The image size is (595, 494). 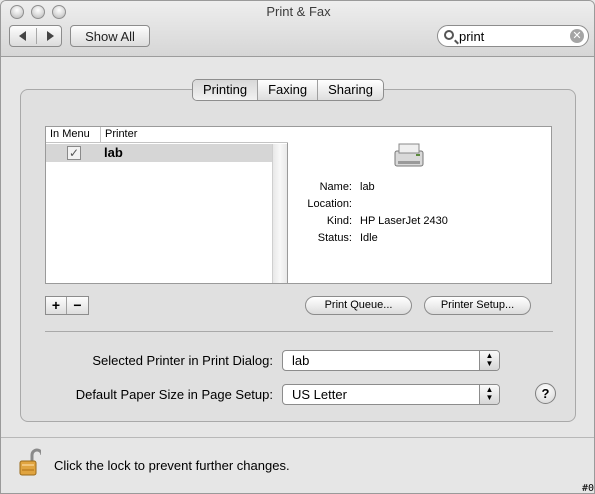 I want to click on tab-faxing: Faxing, so click(x=288, y=90).